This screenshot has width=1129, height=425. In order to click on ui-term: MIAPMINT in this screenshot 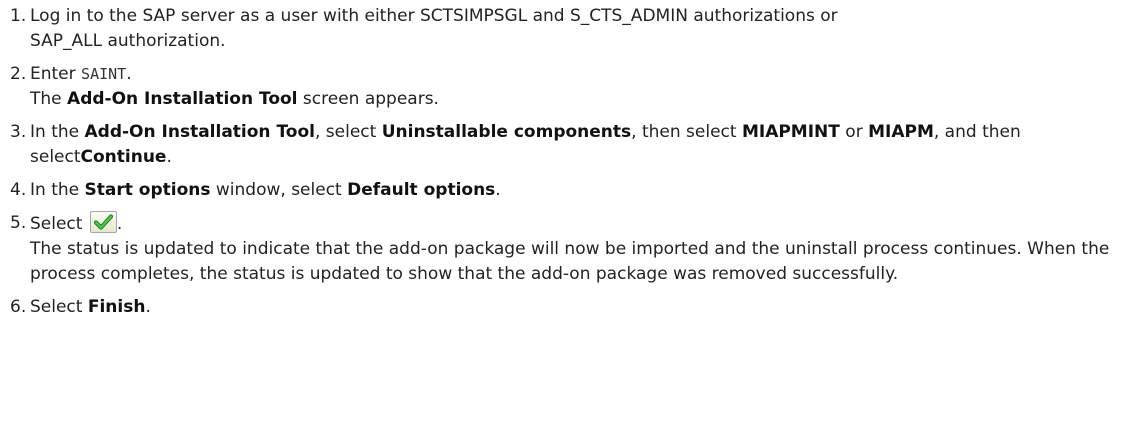, I will do `click(790, 132)`.